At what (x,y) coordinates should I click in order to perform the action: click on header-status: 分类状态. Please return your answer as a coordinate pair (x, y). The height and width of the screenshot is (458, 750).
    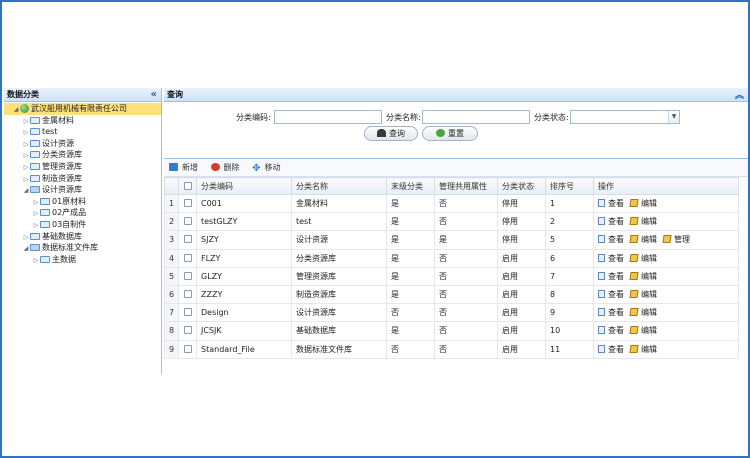
    Looking at the image, I should click on (521, 186).